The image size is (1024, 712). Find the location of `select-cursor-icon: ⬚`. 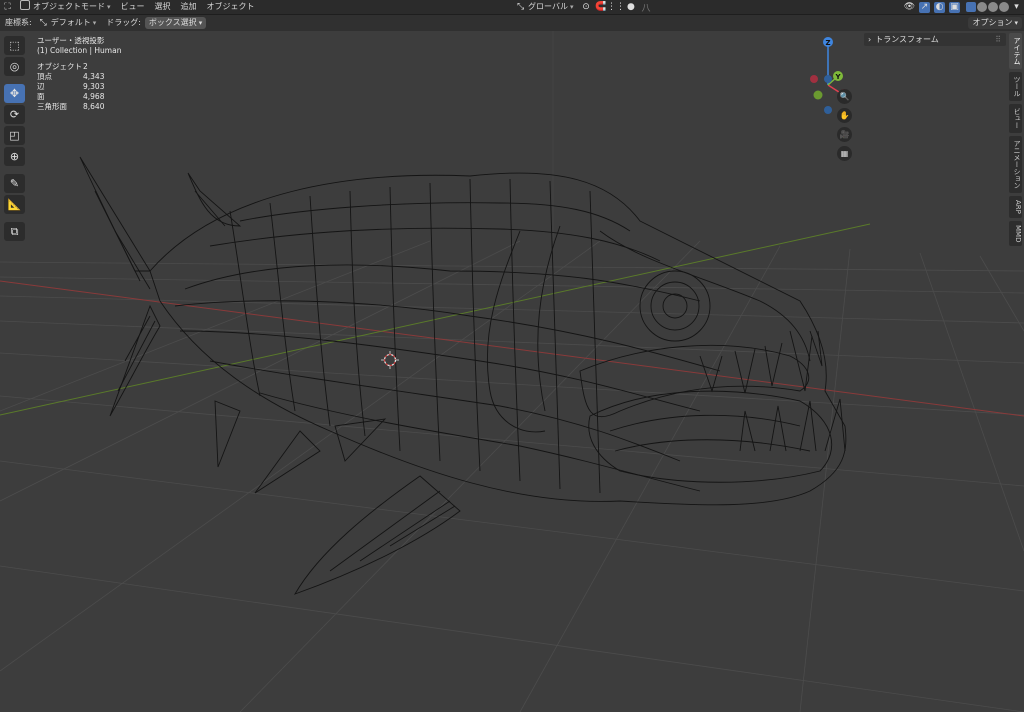

select-cursor-icon: ⬚ is located at coordinates (14, 45).